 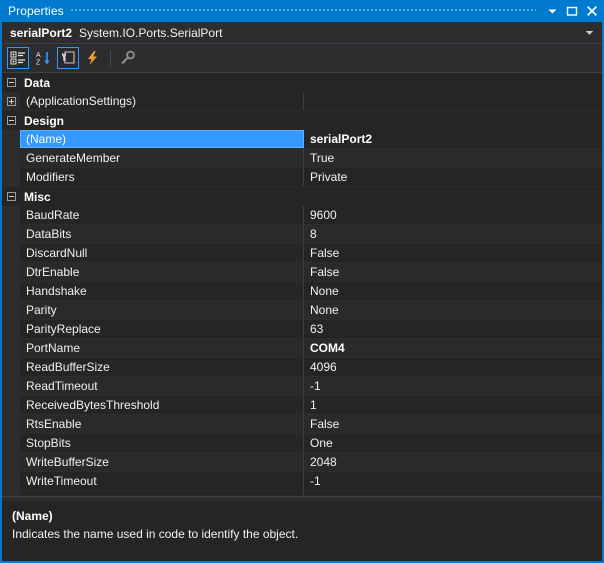 What do you see at coordinates (162, 234) in the screenshot?
I see `property-name: DataBits` at bounding box center [162, 234].